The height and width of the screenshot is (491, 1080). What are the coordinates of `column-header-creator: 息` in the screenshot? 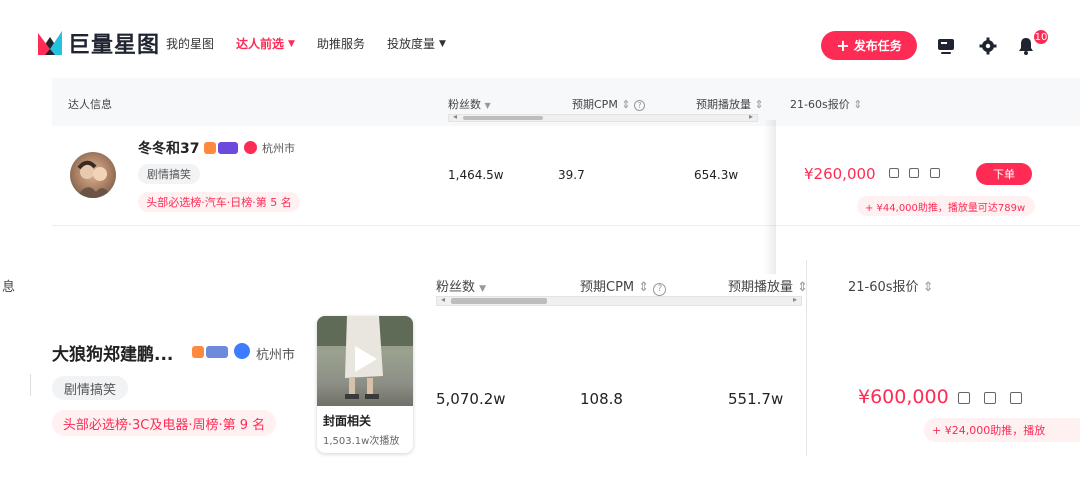 It's located at (9, 287).